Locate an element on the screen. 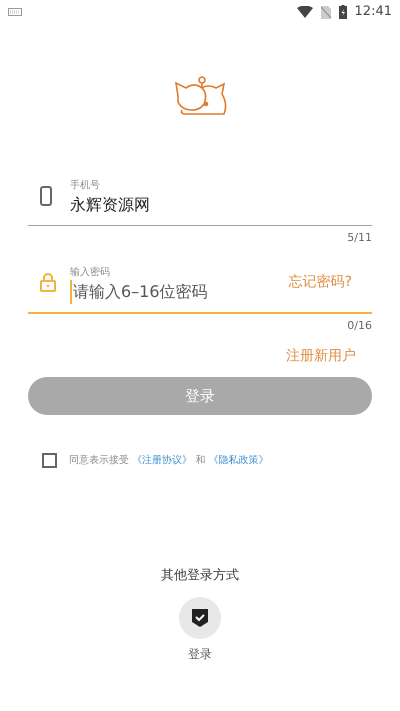 The width and height of the screenshot is (400, 711). character-counter: 5/11 is located at coordinates (359, 238).